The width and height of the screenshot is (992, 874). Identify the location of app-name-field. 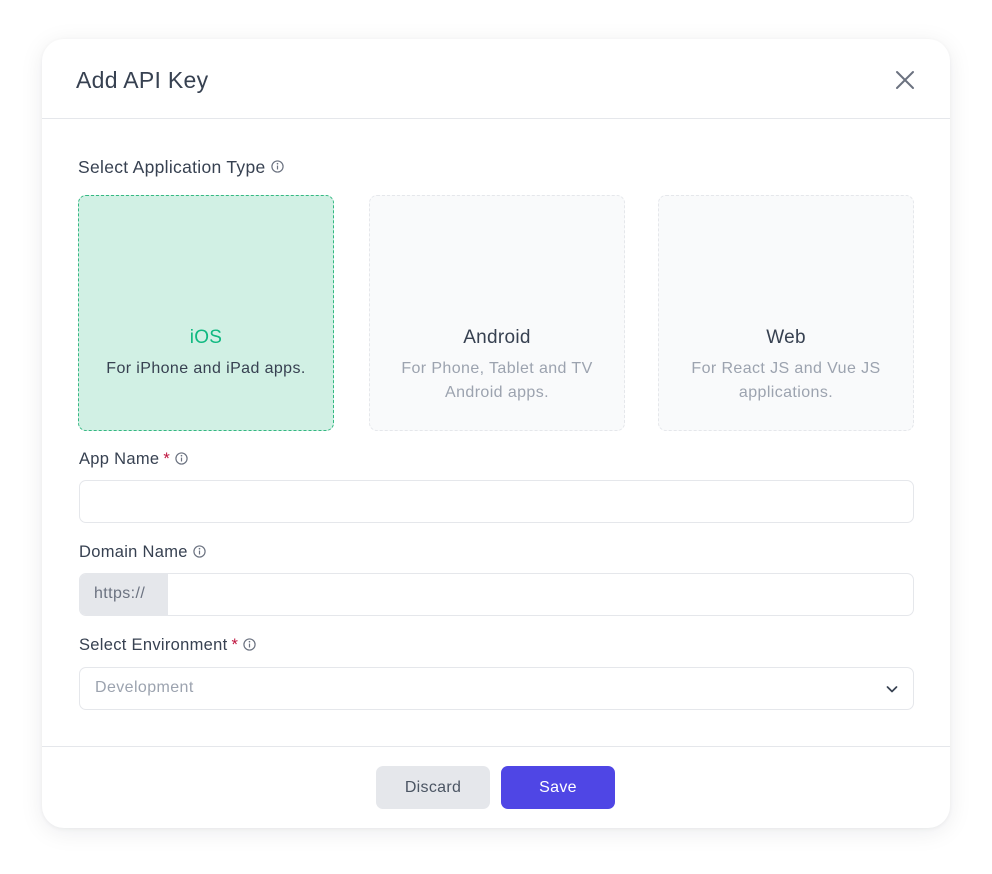
(496, 501).